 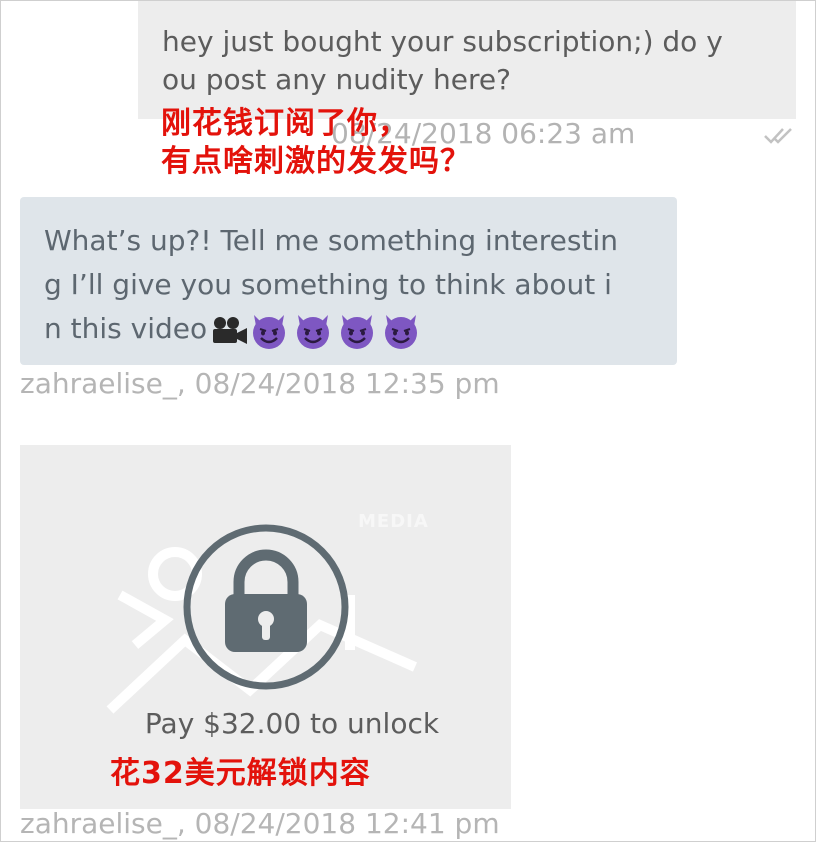 I want to click on emoji-row, so click(x=317, y=330).